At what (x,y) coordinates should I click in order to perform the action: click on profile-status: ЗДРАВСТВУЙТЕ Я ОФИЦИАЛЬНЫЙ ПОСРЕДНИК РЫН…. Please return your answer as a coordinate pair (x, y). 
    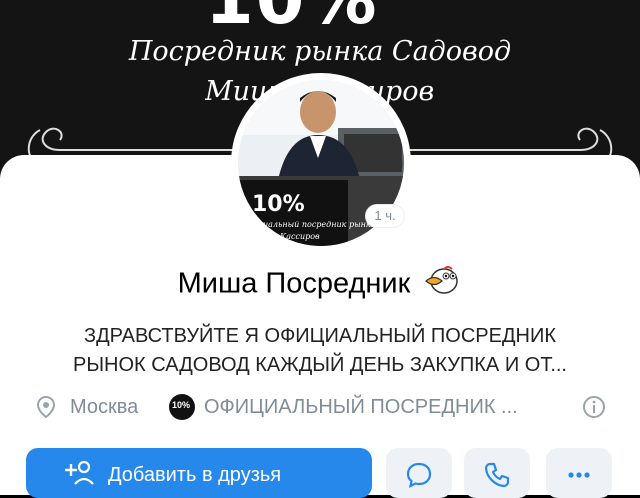
    Looking at the image, I should click on (320, 351).